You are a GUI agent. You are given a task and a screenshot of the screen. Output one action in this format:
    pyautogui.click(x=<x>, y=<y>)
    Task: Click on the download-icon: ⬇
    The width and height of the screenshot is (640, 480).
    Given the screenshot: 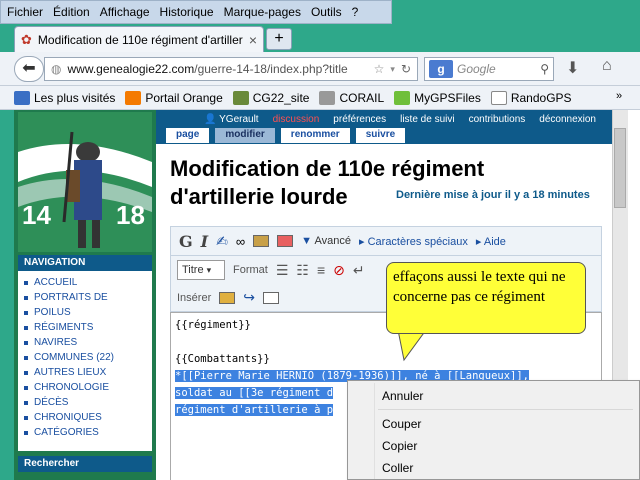 What is the action you would take?
    pyautogui.click(x=572, y=68)
    